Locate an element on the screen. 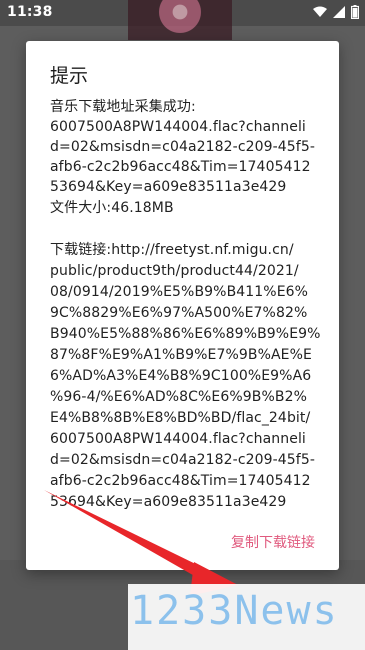  dialog-line: 音乐下载地址采集成功: is located at coordinates (123, 107).